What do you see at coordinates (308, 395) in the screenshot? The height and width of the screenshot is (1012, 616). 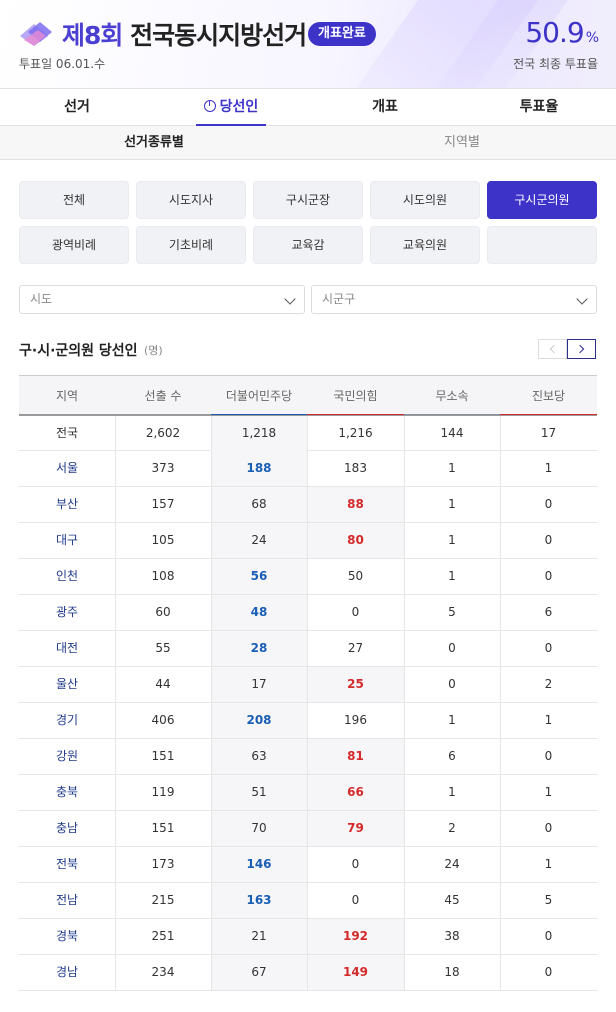 I see `table-header: 지역 선출 수 더불어민주당 국민의힘 무소속 진보당` at bounding box center [308, 395].